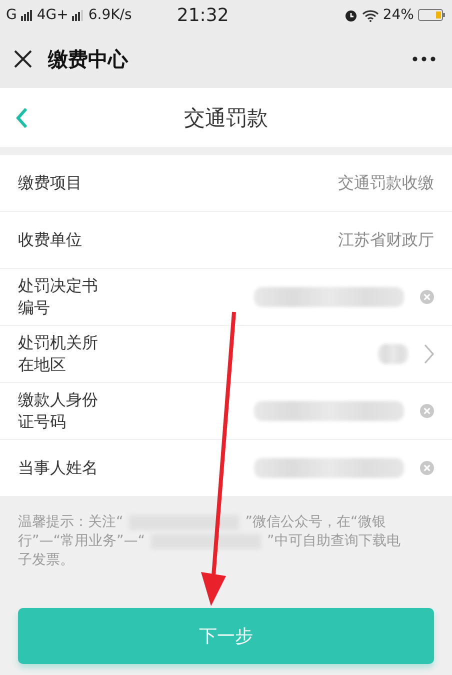 This screenshot has width=452, height=675. Describe the element at coordinates (386, 183) in the screenshot. I see `field-value: 交通罚款收缴` at that location.